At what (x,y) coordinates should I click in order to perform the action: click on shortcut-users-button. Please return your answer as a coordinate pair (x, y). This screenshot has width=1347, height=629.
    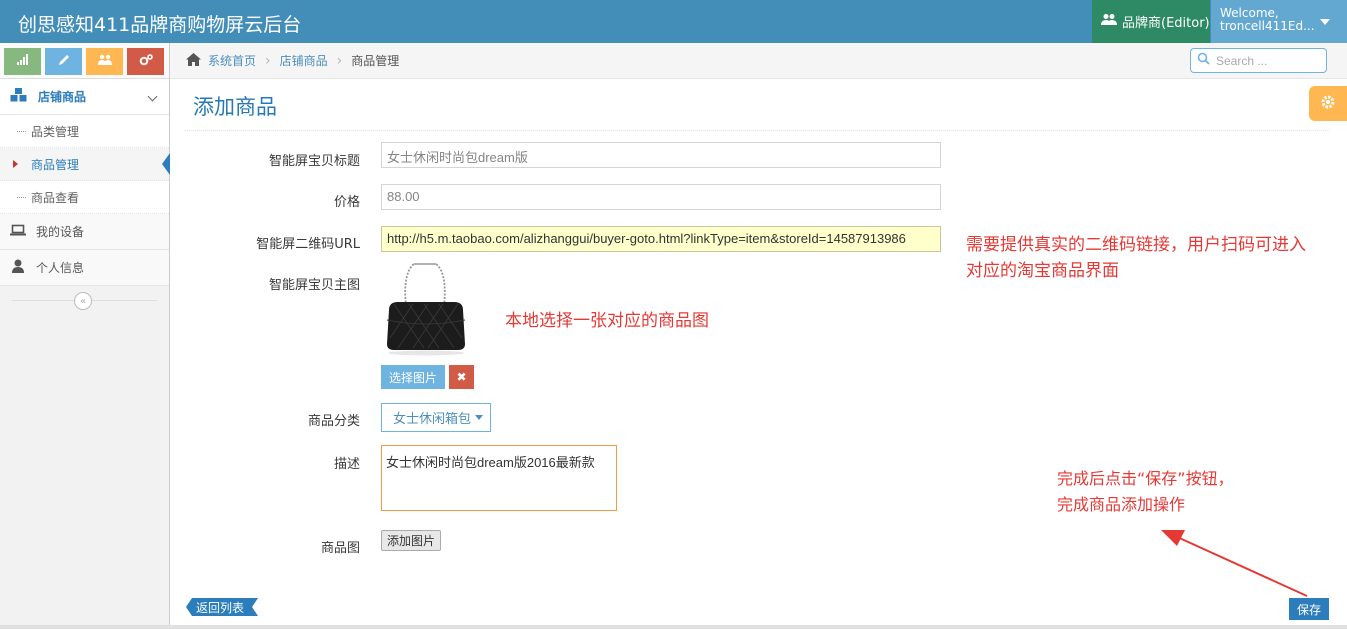
    Looking at the image, I should click on (104, 61).